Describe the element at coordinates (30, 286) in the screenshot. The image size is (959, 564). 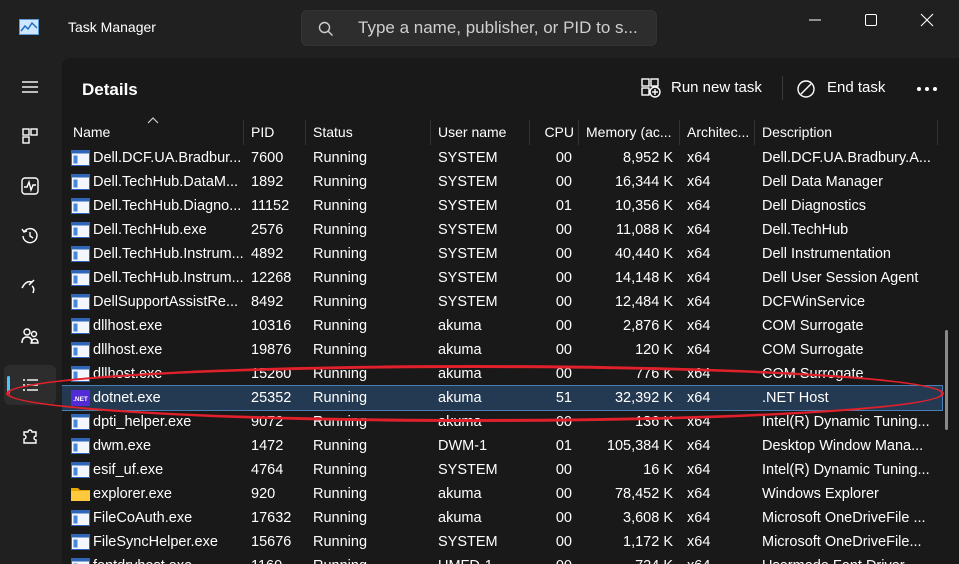
I see `nav-startup-apps` at that location.